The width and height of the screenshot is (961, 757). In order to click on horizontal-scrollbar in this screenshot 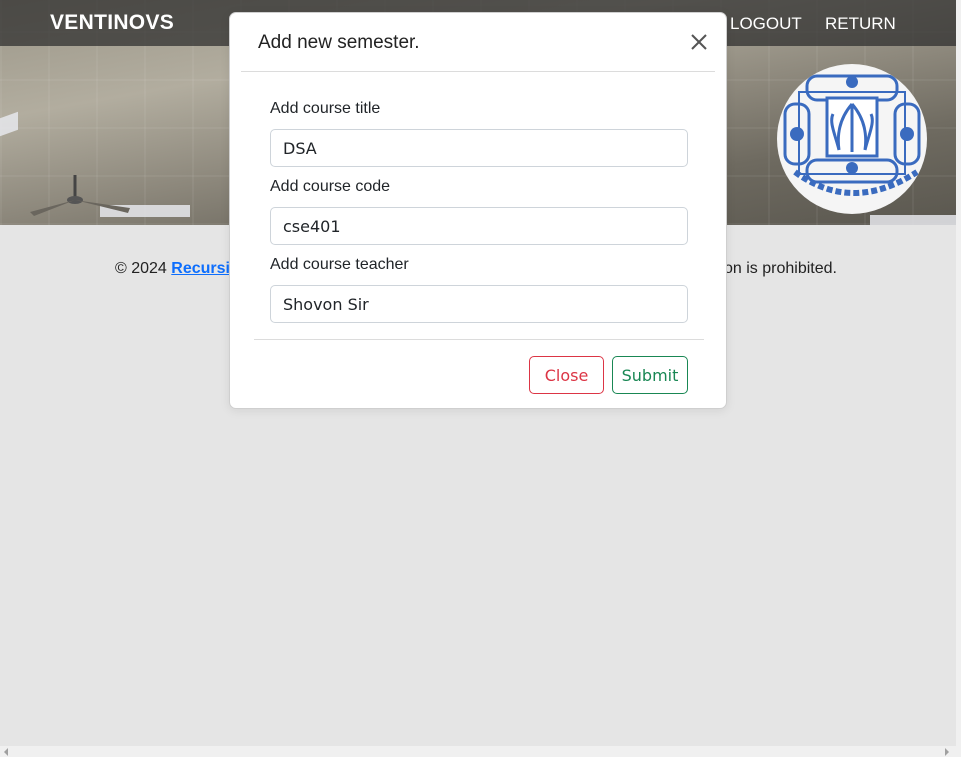, I will do `click(480, 751)`.